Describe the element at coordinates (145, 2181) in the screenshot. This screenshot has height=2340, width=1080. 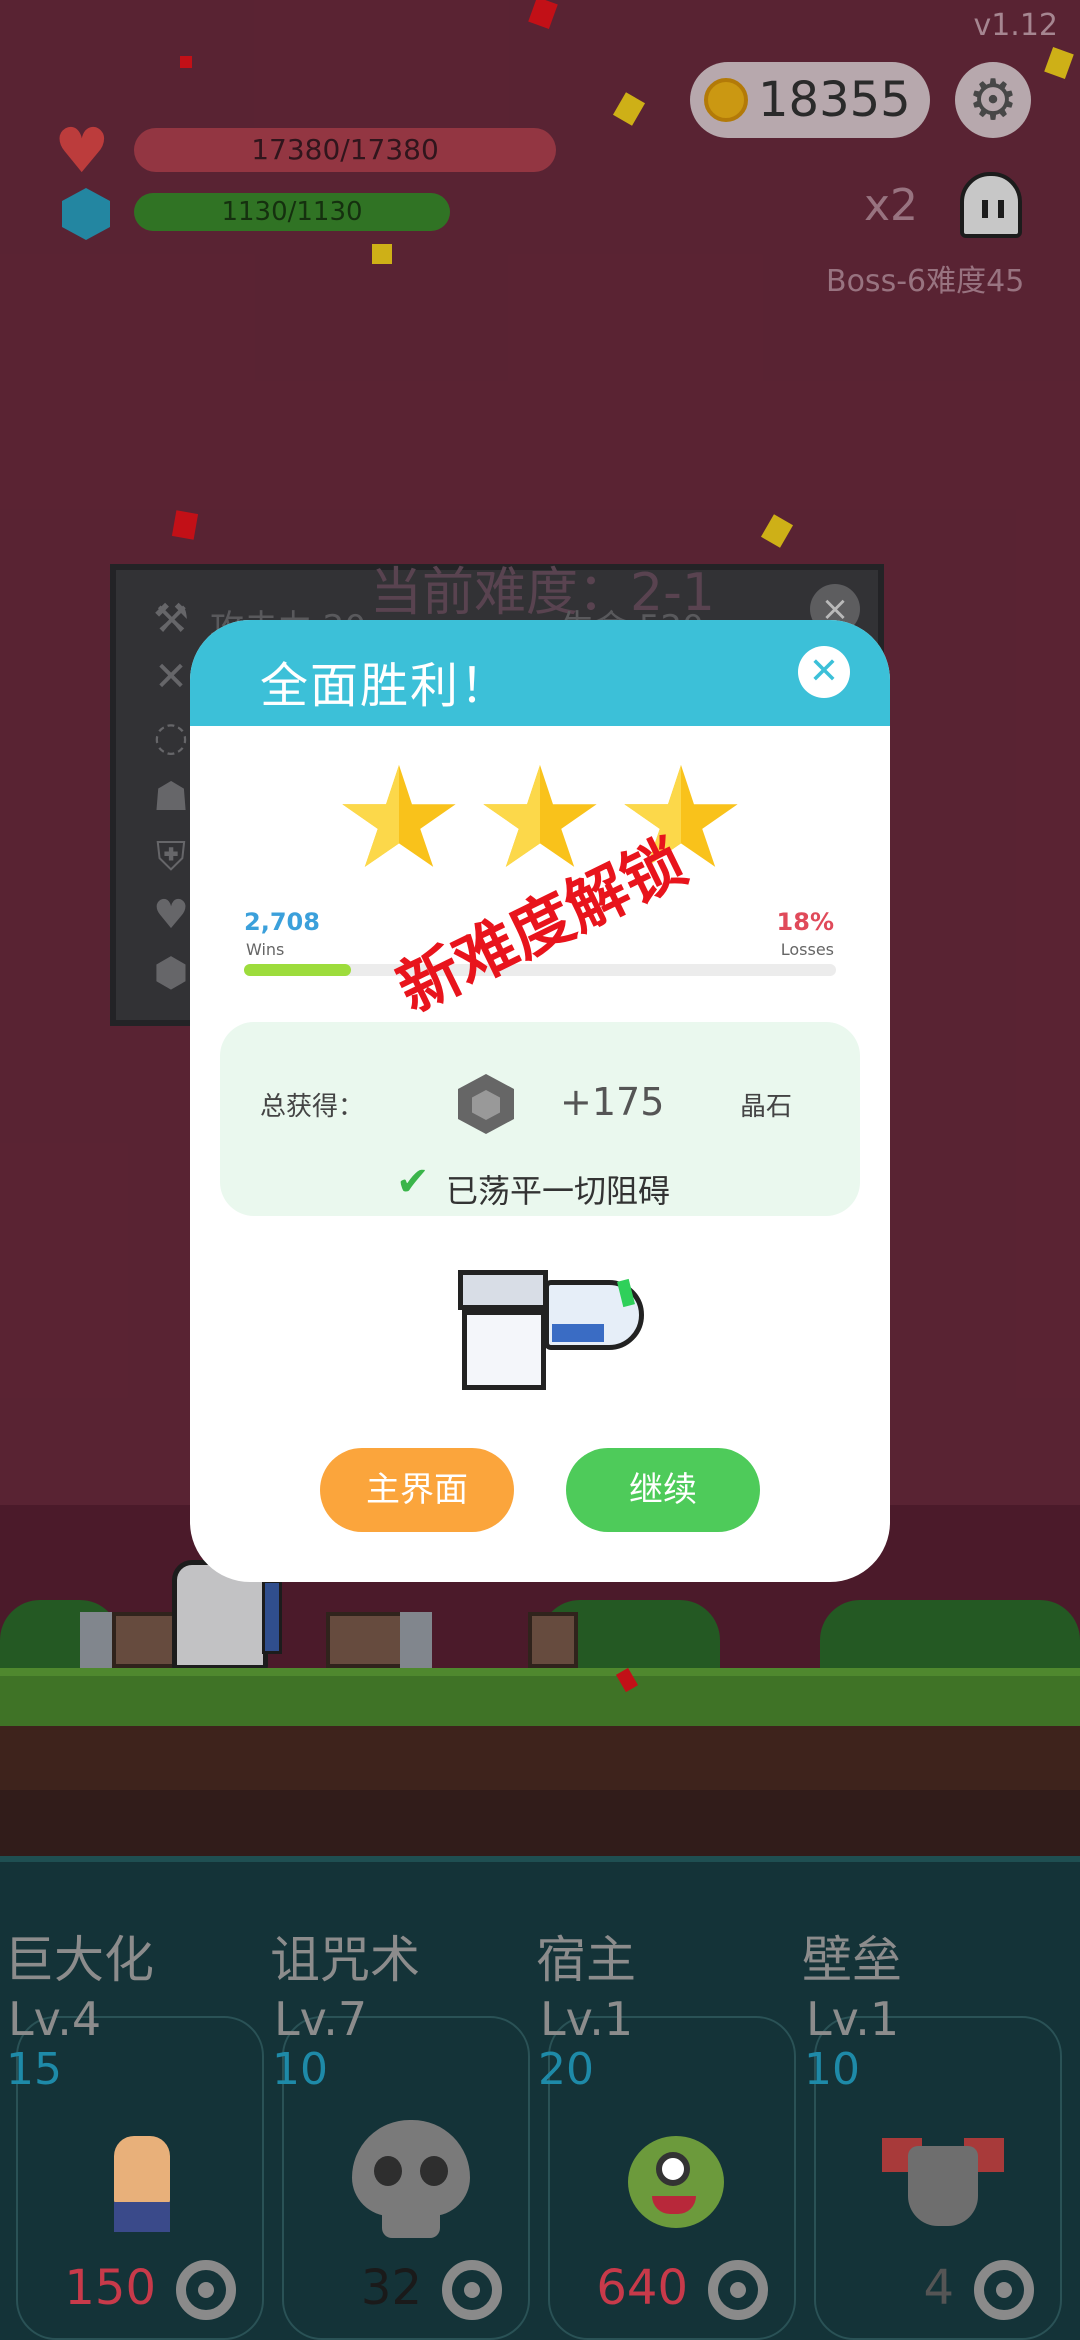
I see `fist-icon` at that location.